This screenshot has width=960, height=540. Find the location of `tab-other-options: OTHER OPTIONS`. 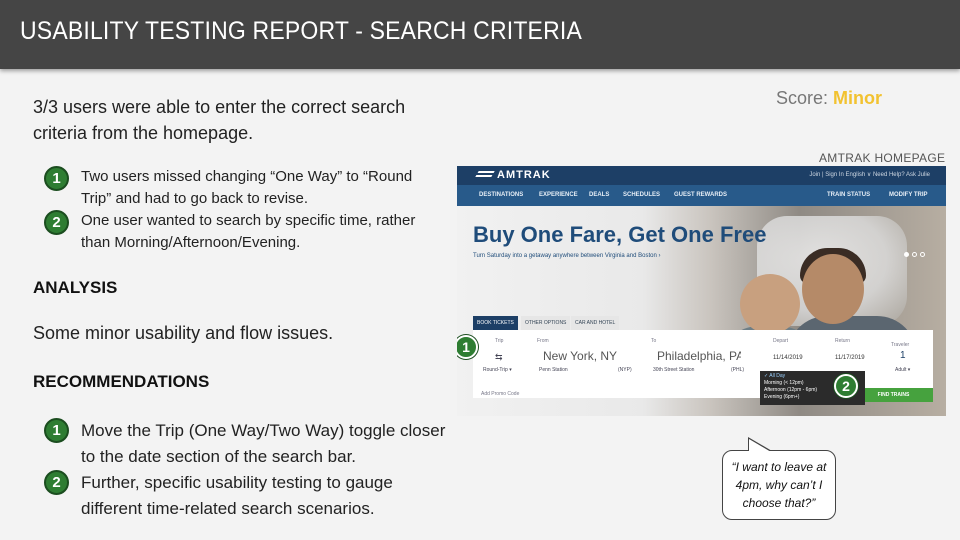

tab-other-options: OTHER OPTIONS is located at coordinates (546, 323).